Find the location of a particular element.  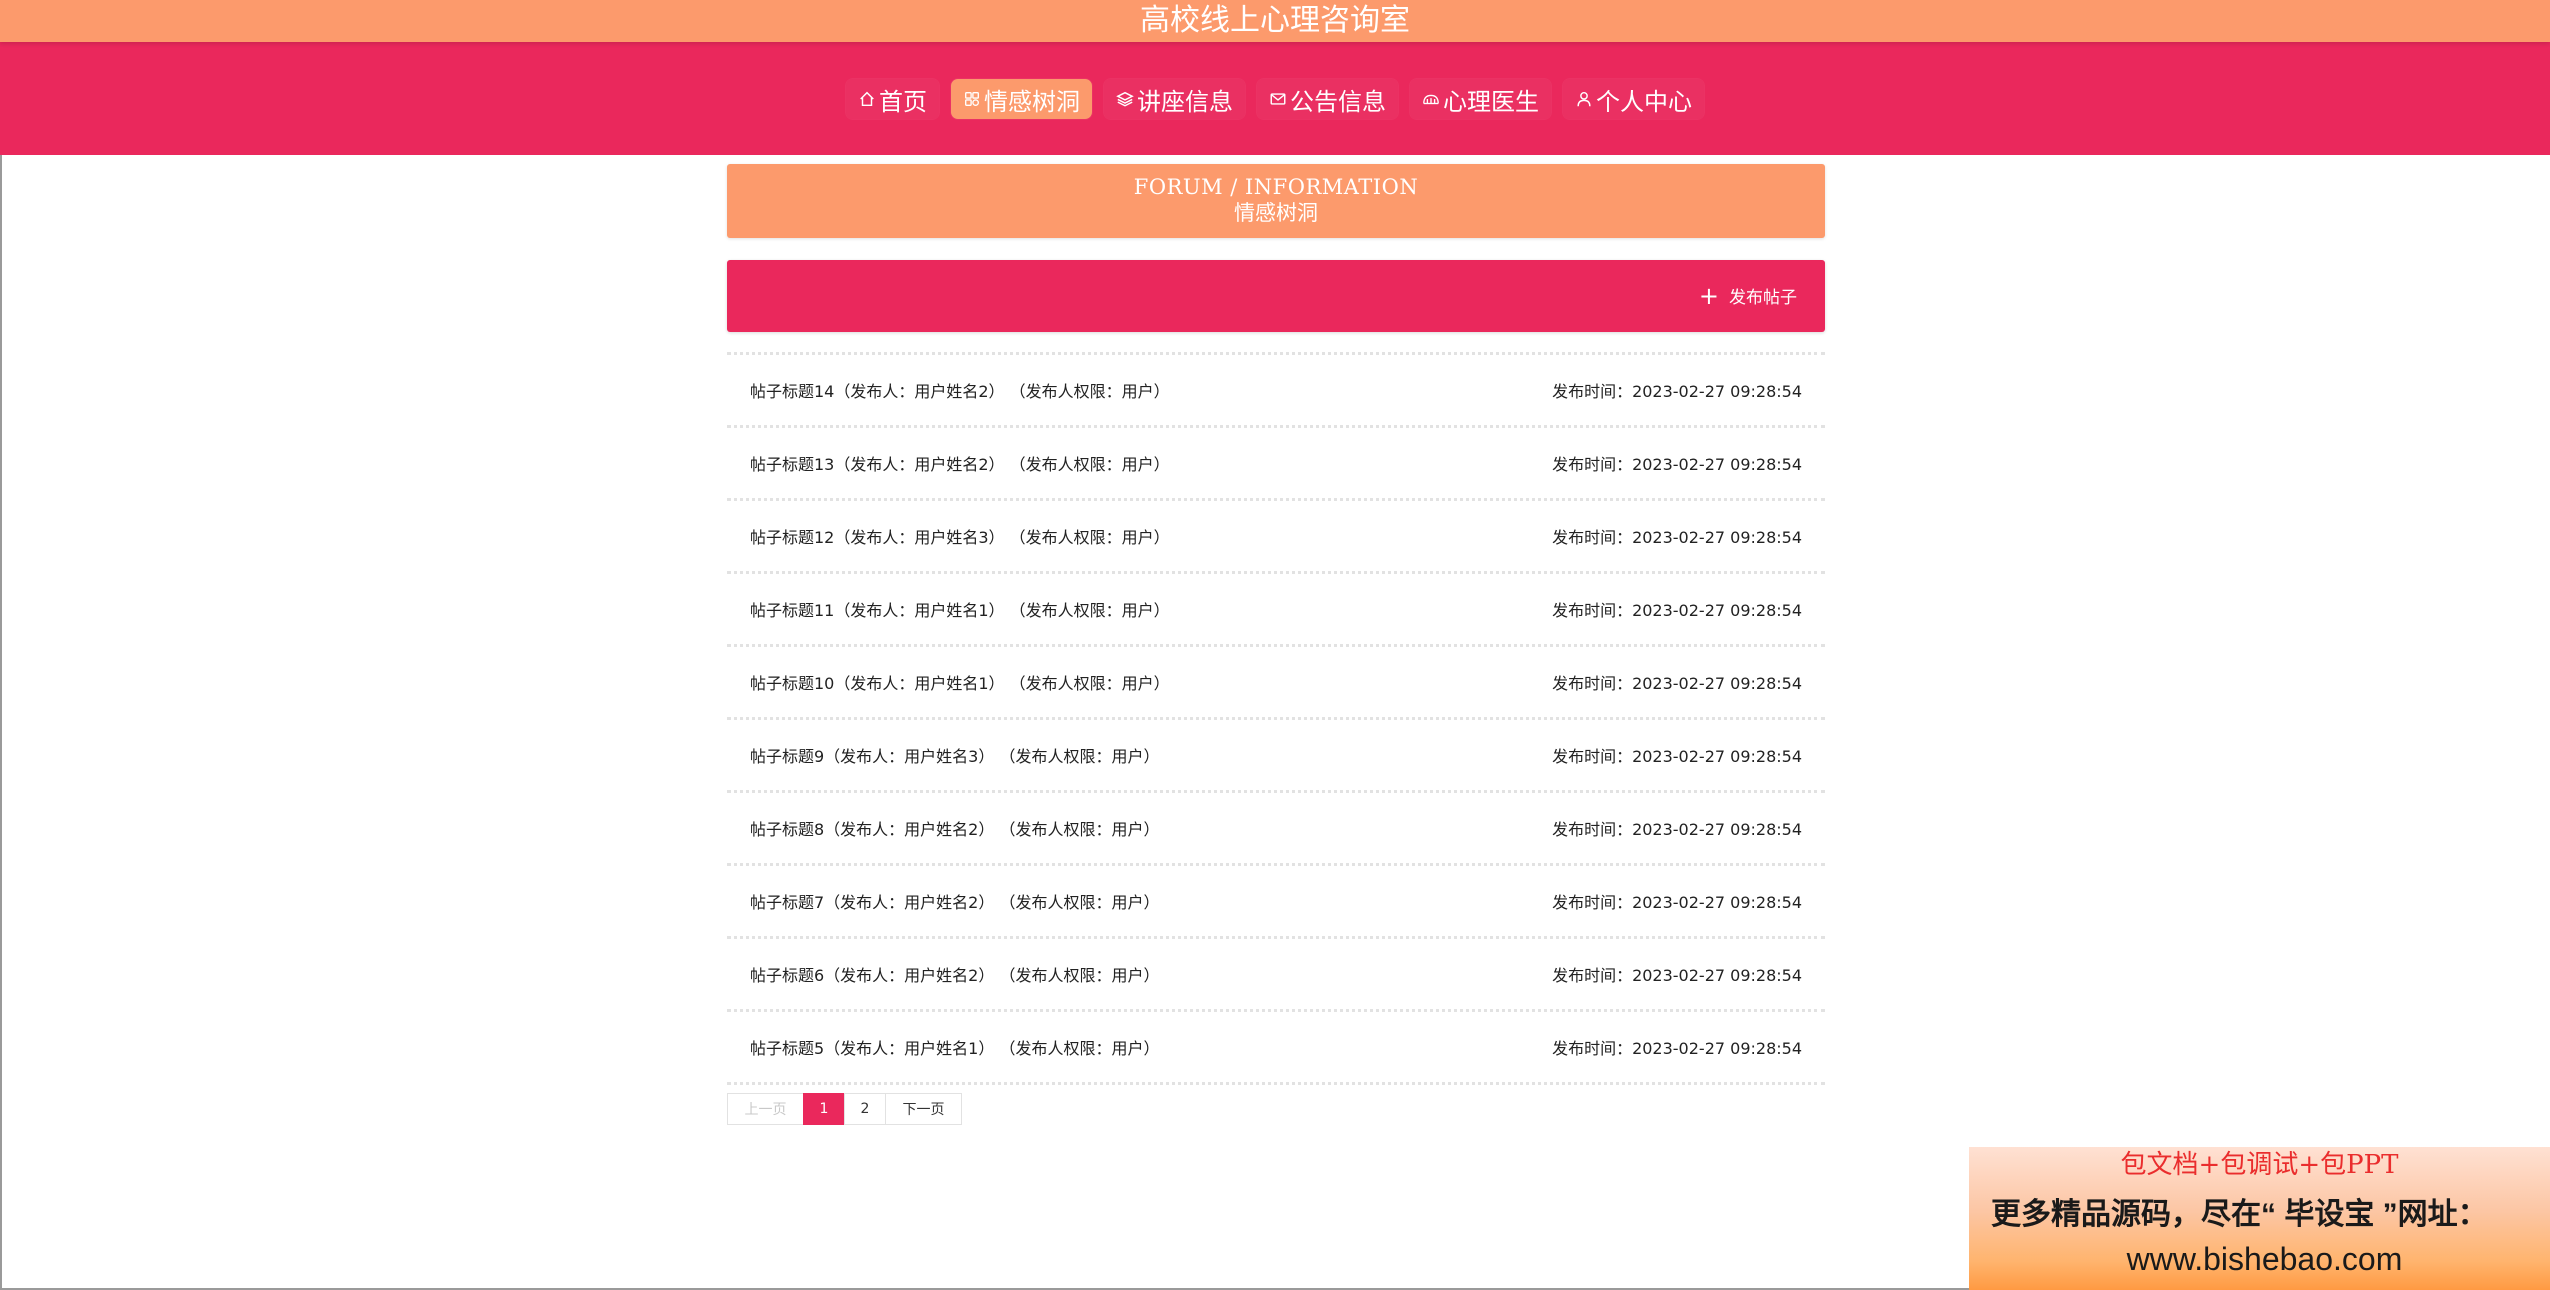

pagination: 上一页 1 2 下一页 is located at coordinates (1276, 1109).